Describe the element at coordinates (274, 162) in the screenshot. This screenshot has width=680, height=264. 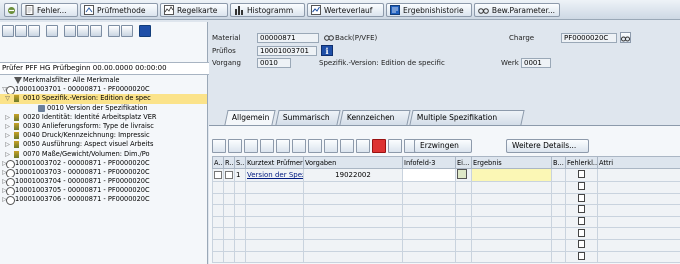
I see `column-header: Kurztext Prüfmerkmal` at that location.